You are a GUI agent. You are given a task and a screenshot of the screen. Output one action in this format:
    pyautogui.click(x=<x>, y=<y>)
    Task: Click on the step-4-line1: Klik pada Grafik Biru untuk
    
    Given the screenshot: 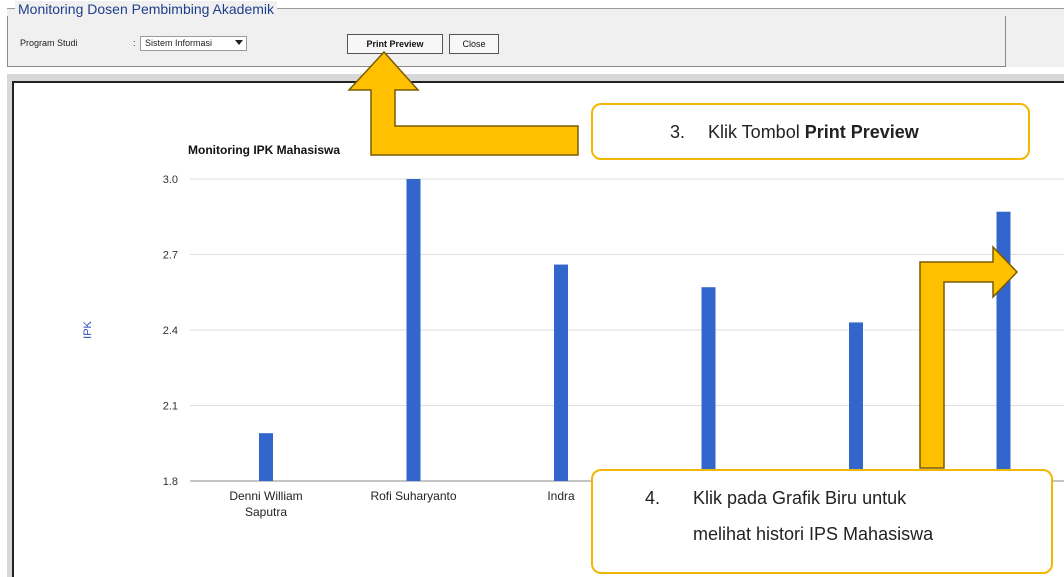 What is the action you would take?
    pyautogui.click(x=800, y=498)
    